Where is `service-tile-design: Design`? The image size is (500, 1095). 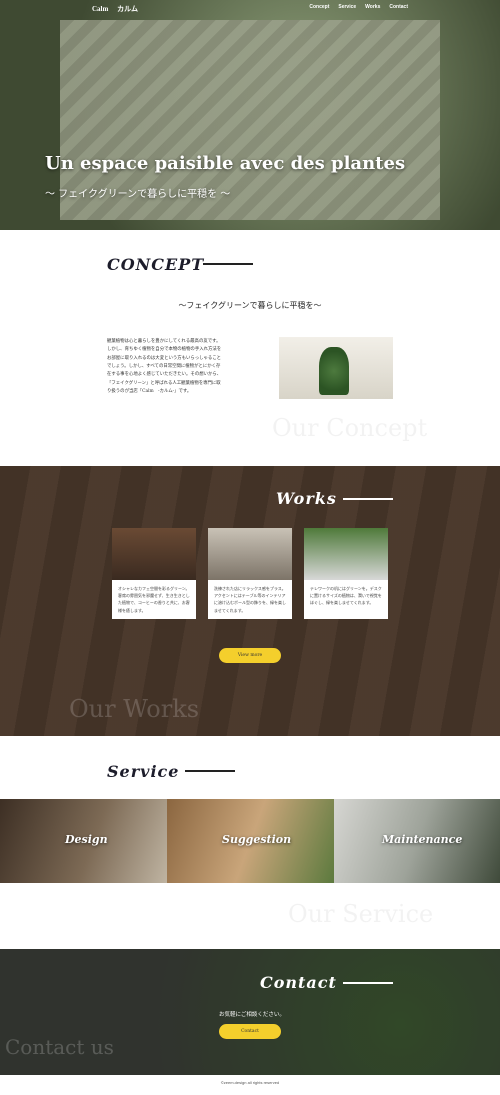
service-tile-design: Design is located at coordinates (83, 841).